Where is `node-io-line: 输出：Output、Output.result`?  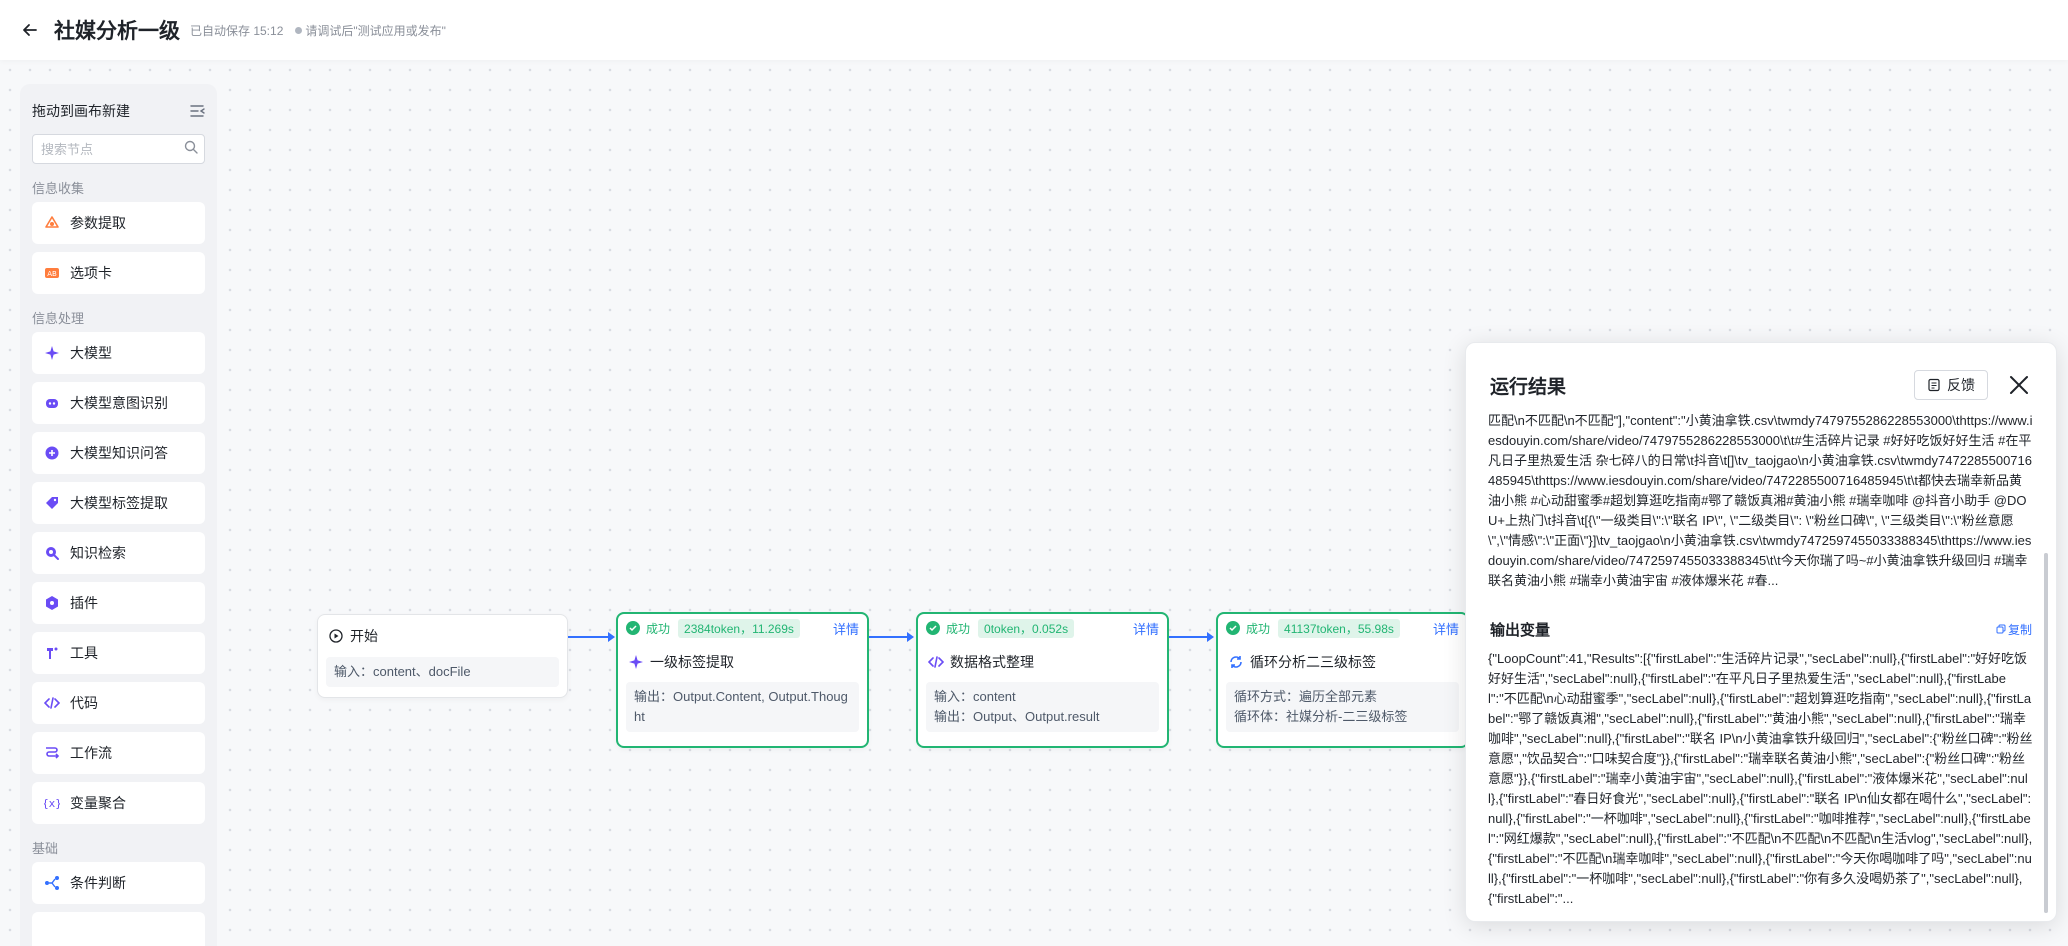
node-io-line: 输出：Output、Output.result is located at coordinates (1017, 716).